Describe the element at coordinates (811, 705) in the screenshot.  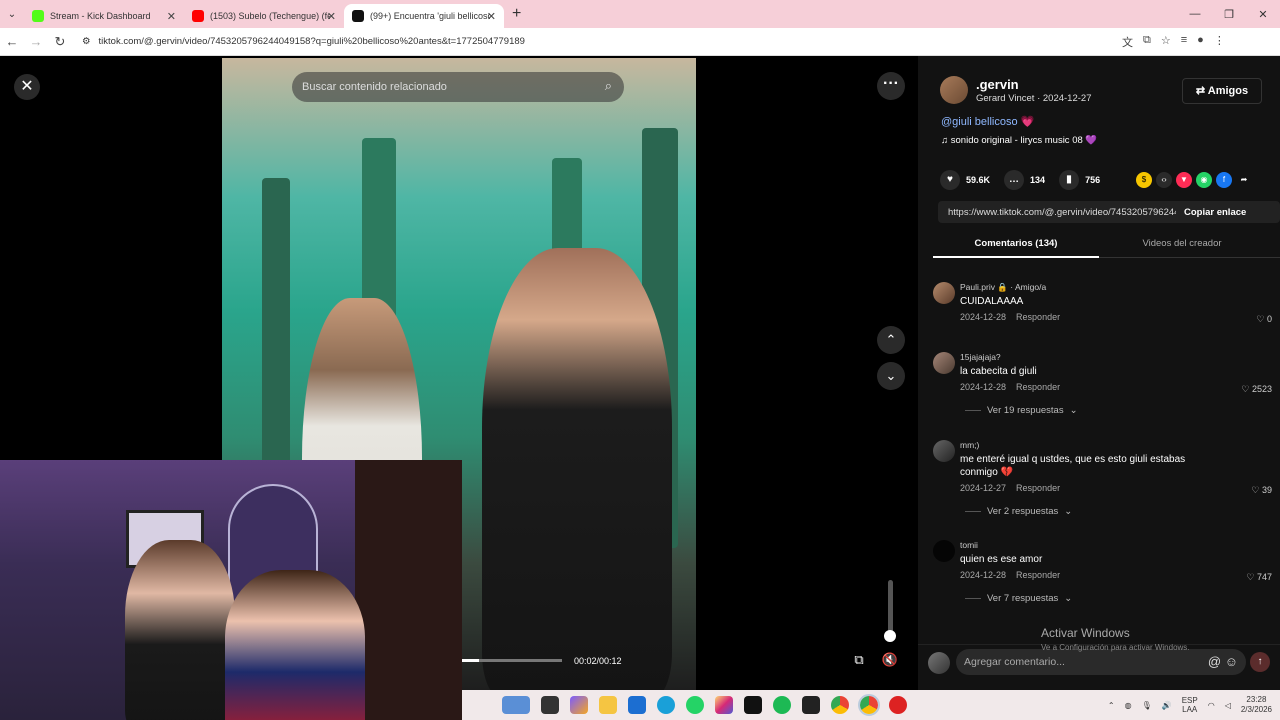
I see `capcut-icon` at that location.